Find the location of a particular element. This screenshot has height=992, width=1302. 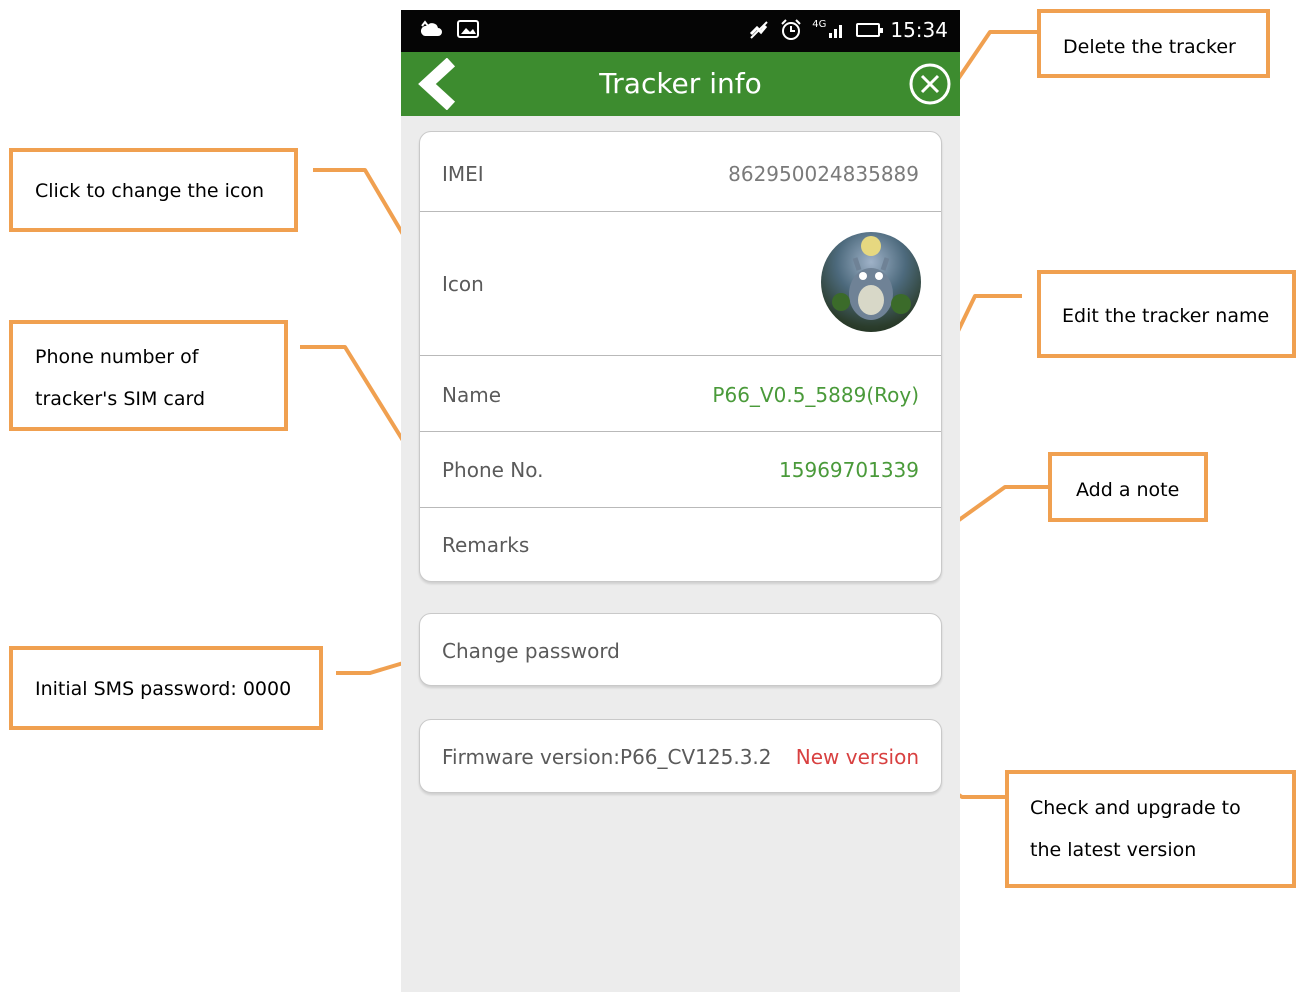

callout-upgrade-line1: Check and upgrade to is located at coordinates (1135, 808).